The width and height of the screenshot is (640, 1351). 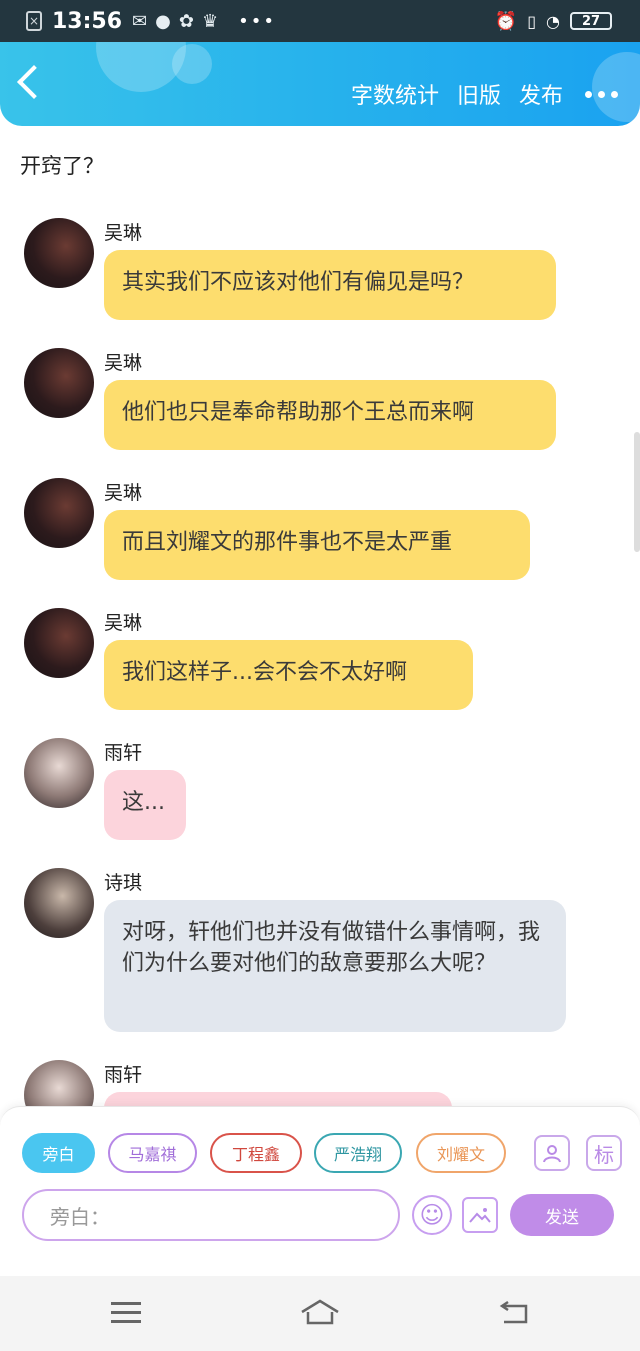 I want to click on status-time: 13:56, so click(x=87, y=21).